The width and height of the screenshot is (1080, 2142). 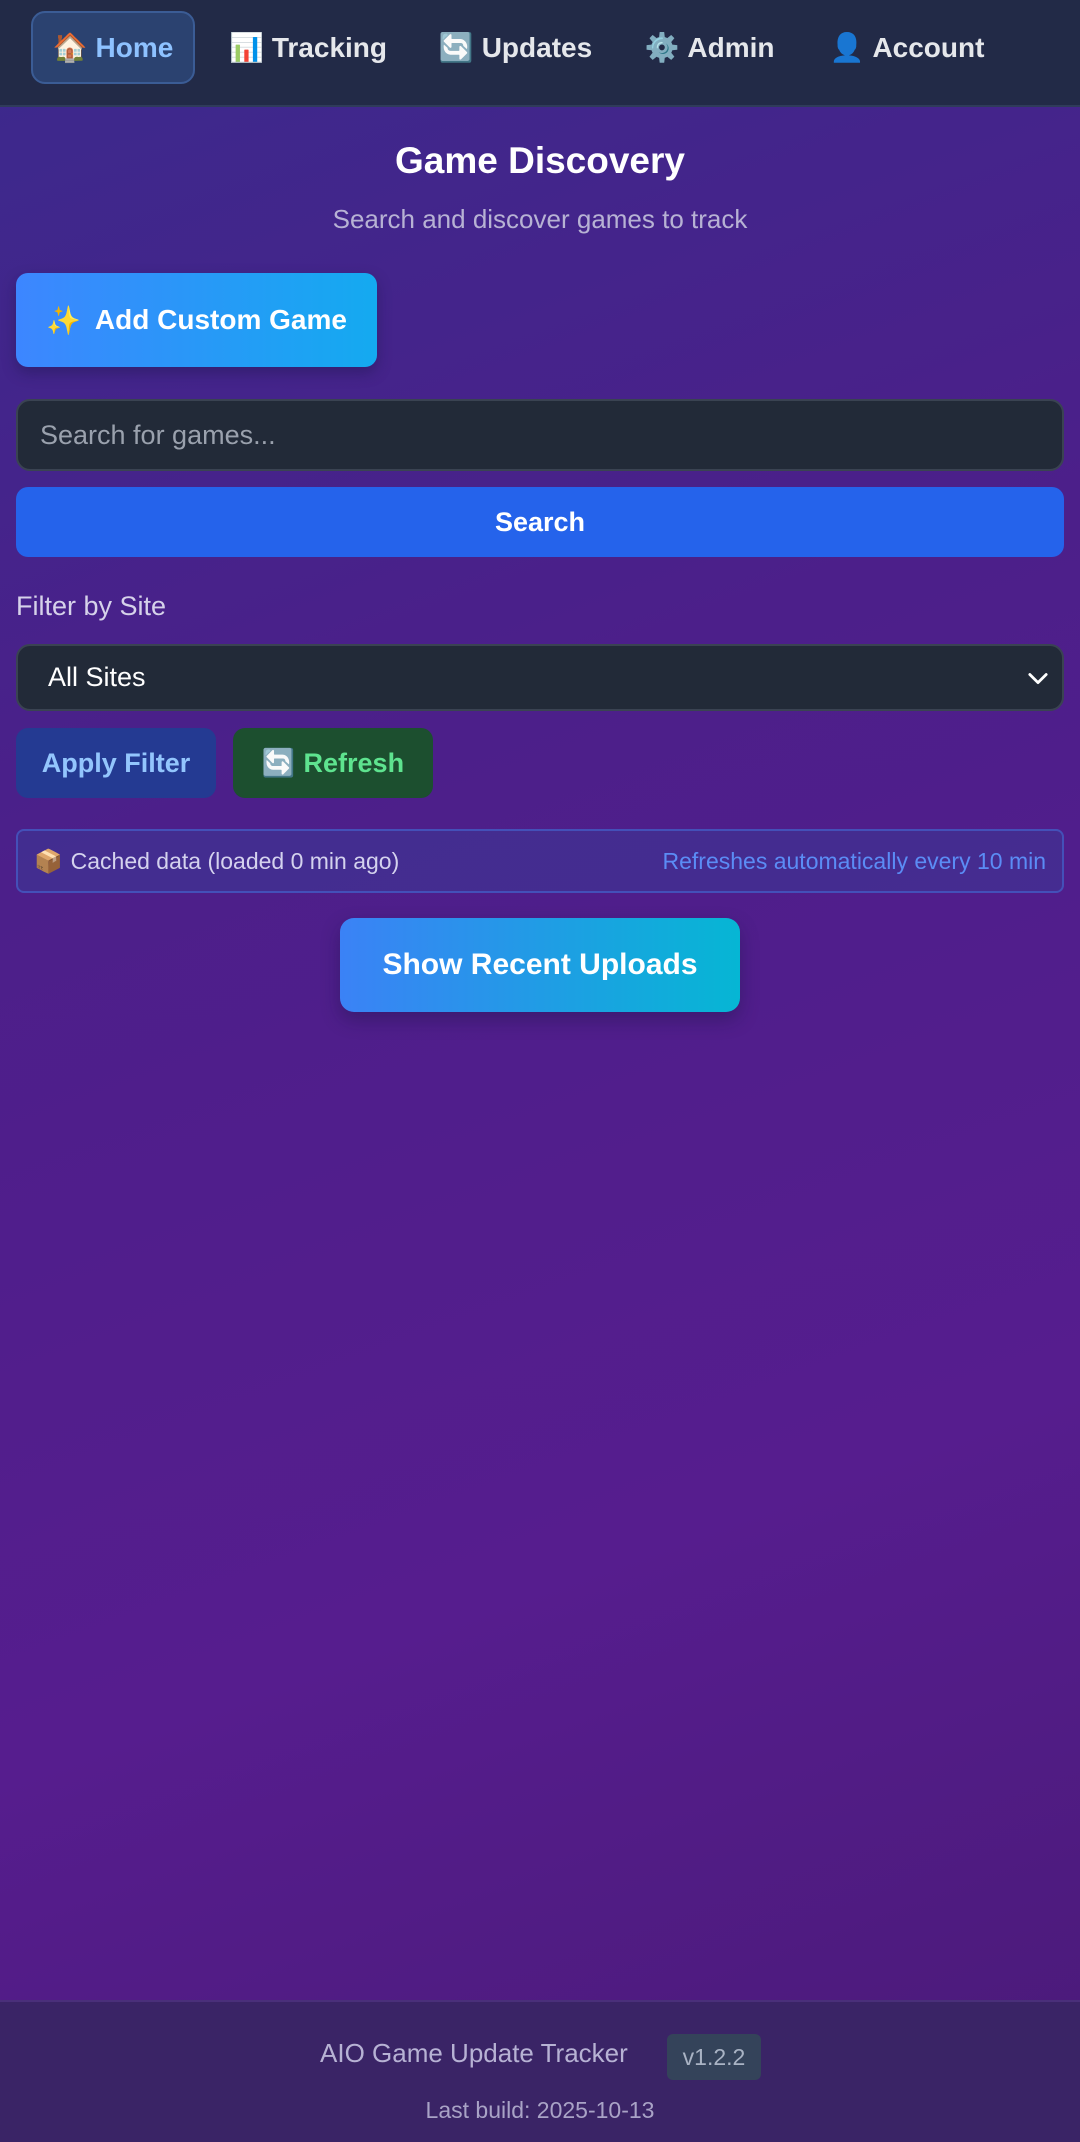 I want to click on sparkles-icon: ✨, so click(x=63, y=320).